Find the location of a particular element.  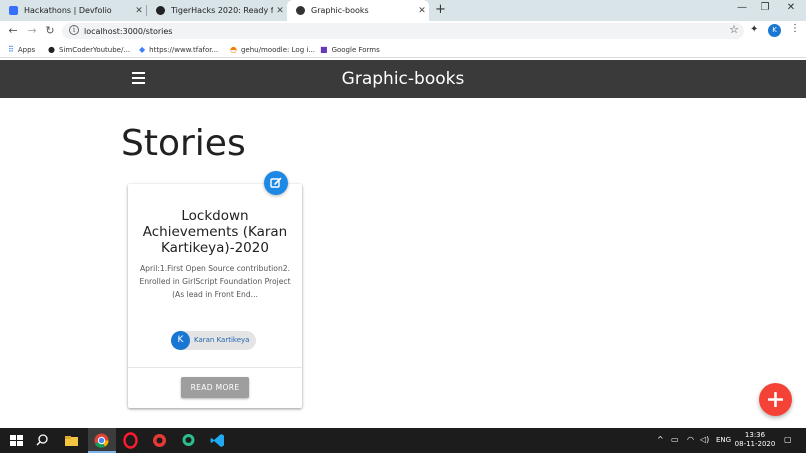

bookmark-label: Apps is located at coordinates (26, 49).